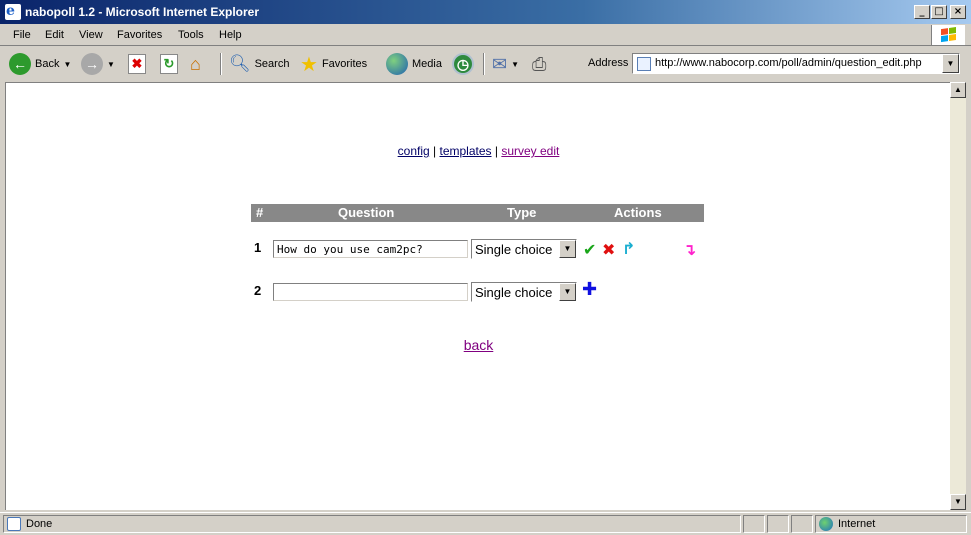 The image size is (971, 535). I want to click on header-type: Type, so click(522, 212).